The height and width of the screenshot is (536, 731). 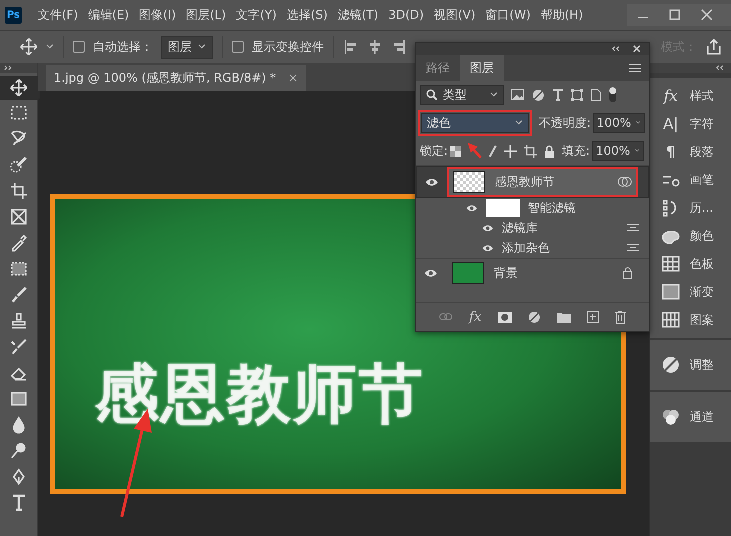 I want to click on fill-label: 填充:, so click(x=576, y=151).